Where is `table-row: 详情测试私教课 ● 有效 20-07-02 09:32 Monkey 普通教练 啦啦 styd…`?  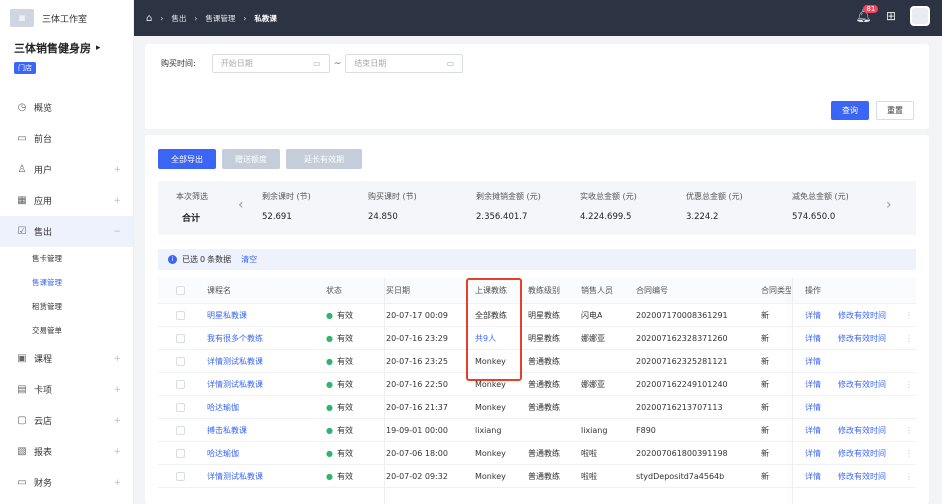 table-row: 详情测试私教课 ● 有效 20-07-02 09:32 Monkey 普通教练 啦啦 styd… is located at coordinates (537, 476).